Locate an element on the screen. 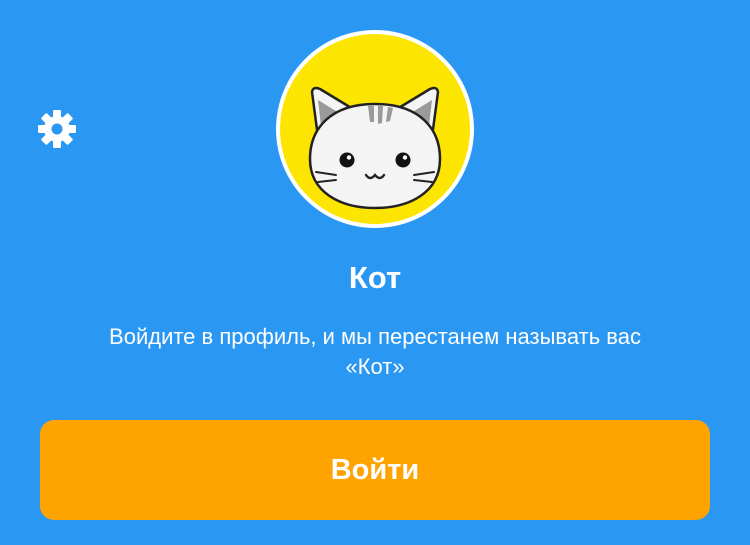  cat-icon is located at coordinates (375, 148).